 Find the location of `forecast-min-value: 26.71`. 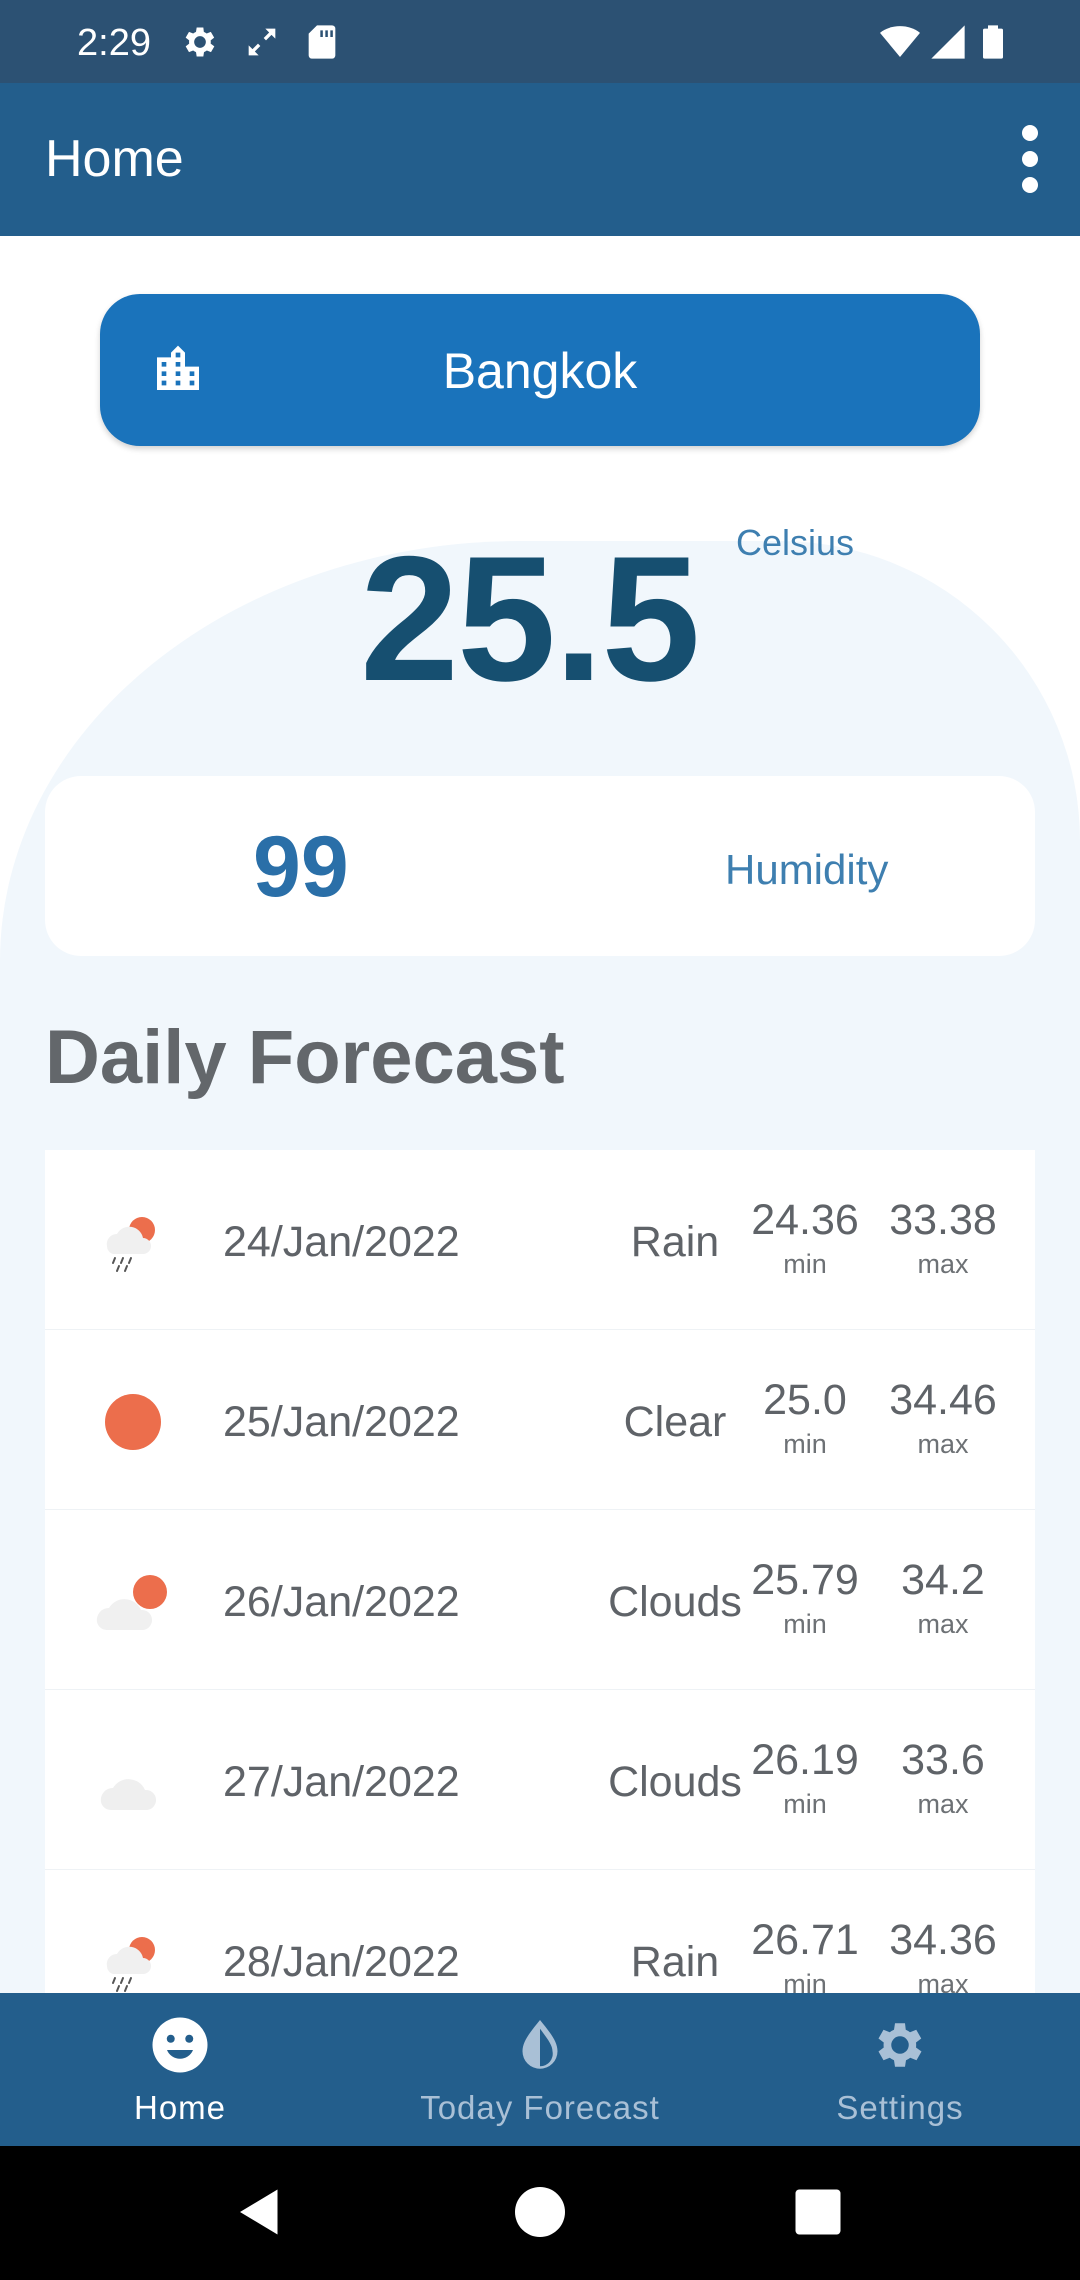

forecast-min-value: 26.71 is located at coordinates (805, 1940).